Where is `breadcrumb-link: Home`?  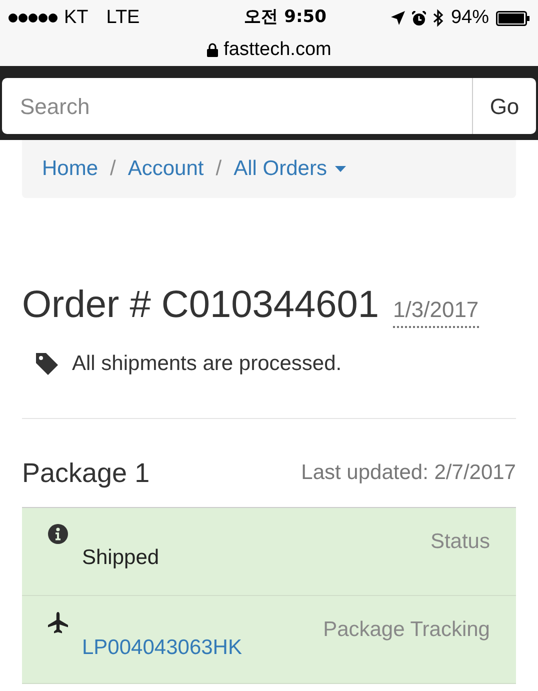 breadcrumb-link: Home is located at coordinates (70, 169).